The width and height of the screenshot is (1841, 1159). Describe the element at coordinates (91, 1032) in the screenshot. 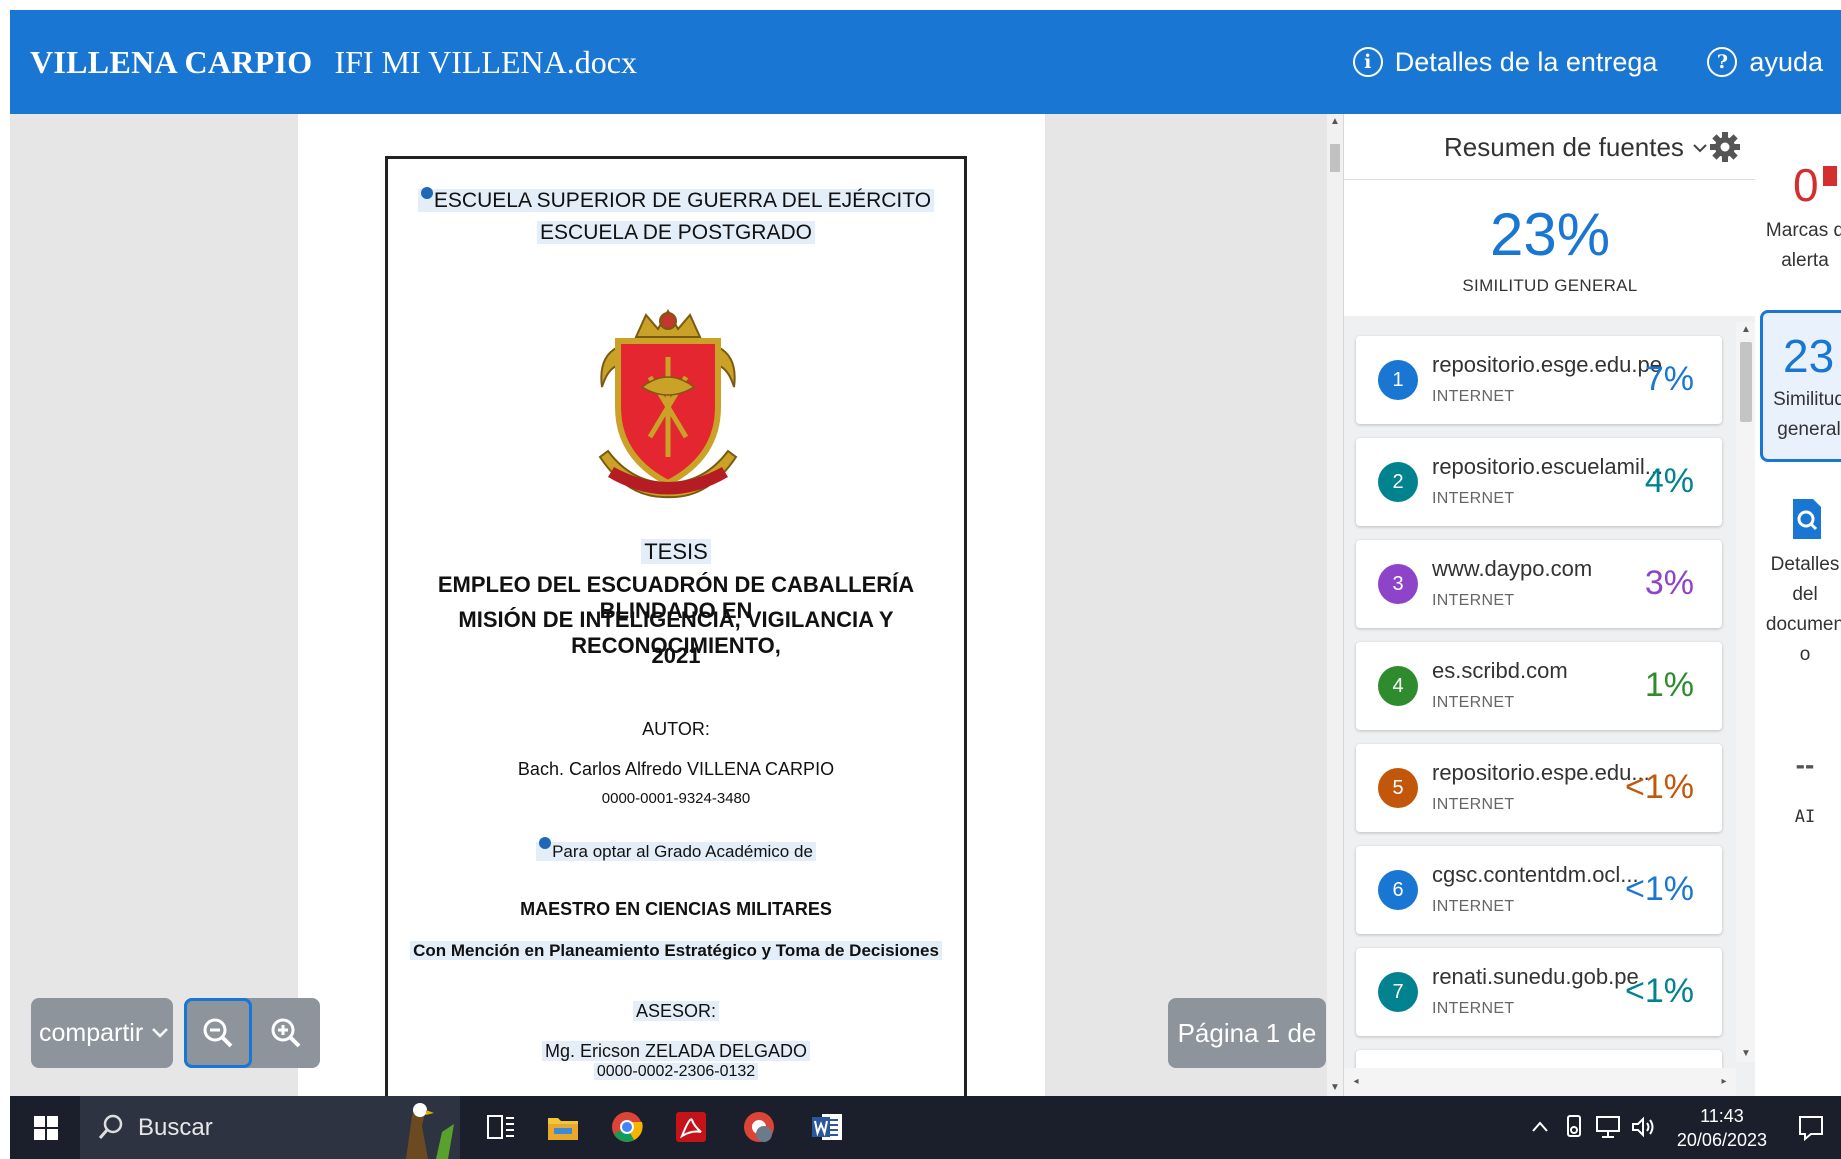

I see `share-label: compartir` at that location.